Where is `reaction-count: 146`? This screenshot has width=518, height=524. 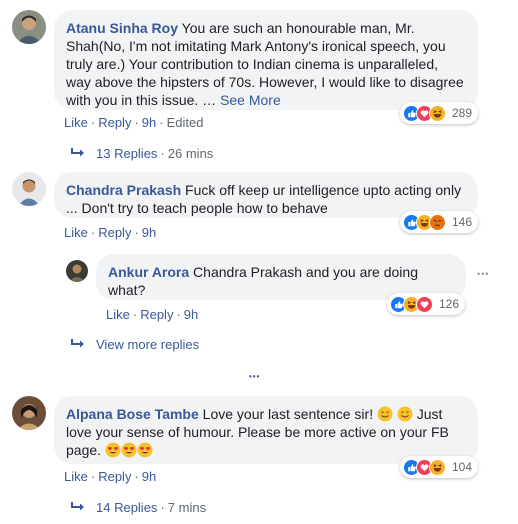 reaction-count: 146 is located at coordinates (462, 222).